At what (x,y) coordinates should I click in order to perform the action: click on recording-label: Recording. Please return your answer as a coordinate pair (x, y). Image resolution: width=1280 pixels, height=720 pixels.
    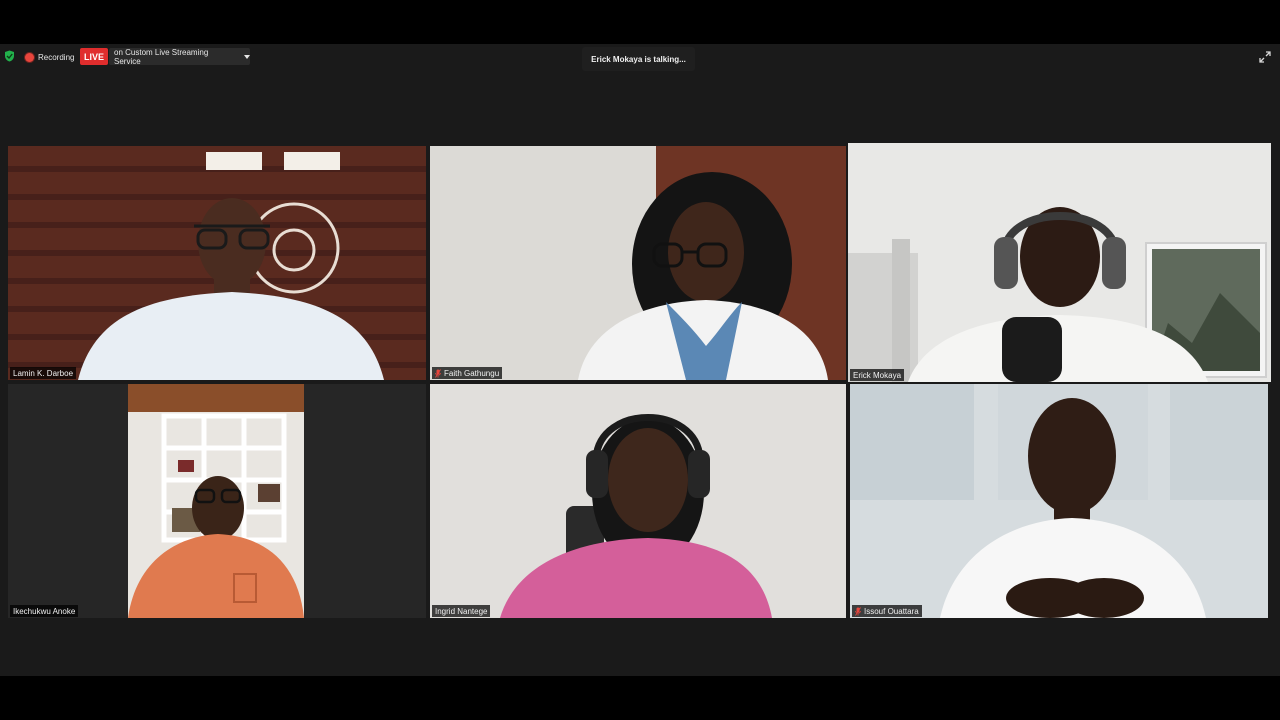
    Looking at the image, I should click on (56, 57).